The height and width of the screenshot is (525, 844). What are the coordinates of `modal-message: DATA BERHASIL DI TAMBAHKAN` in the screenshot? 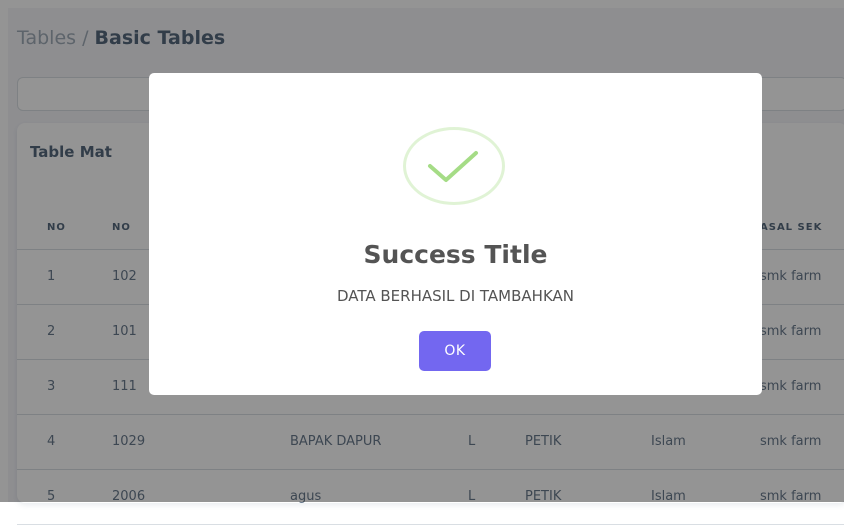 It's located at (455, 296).